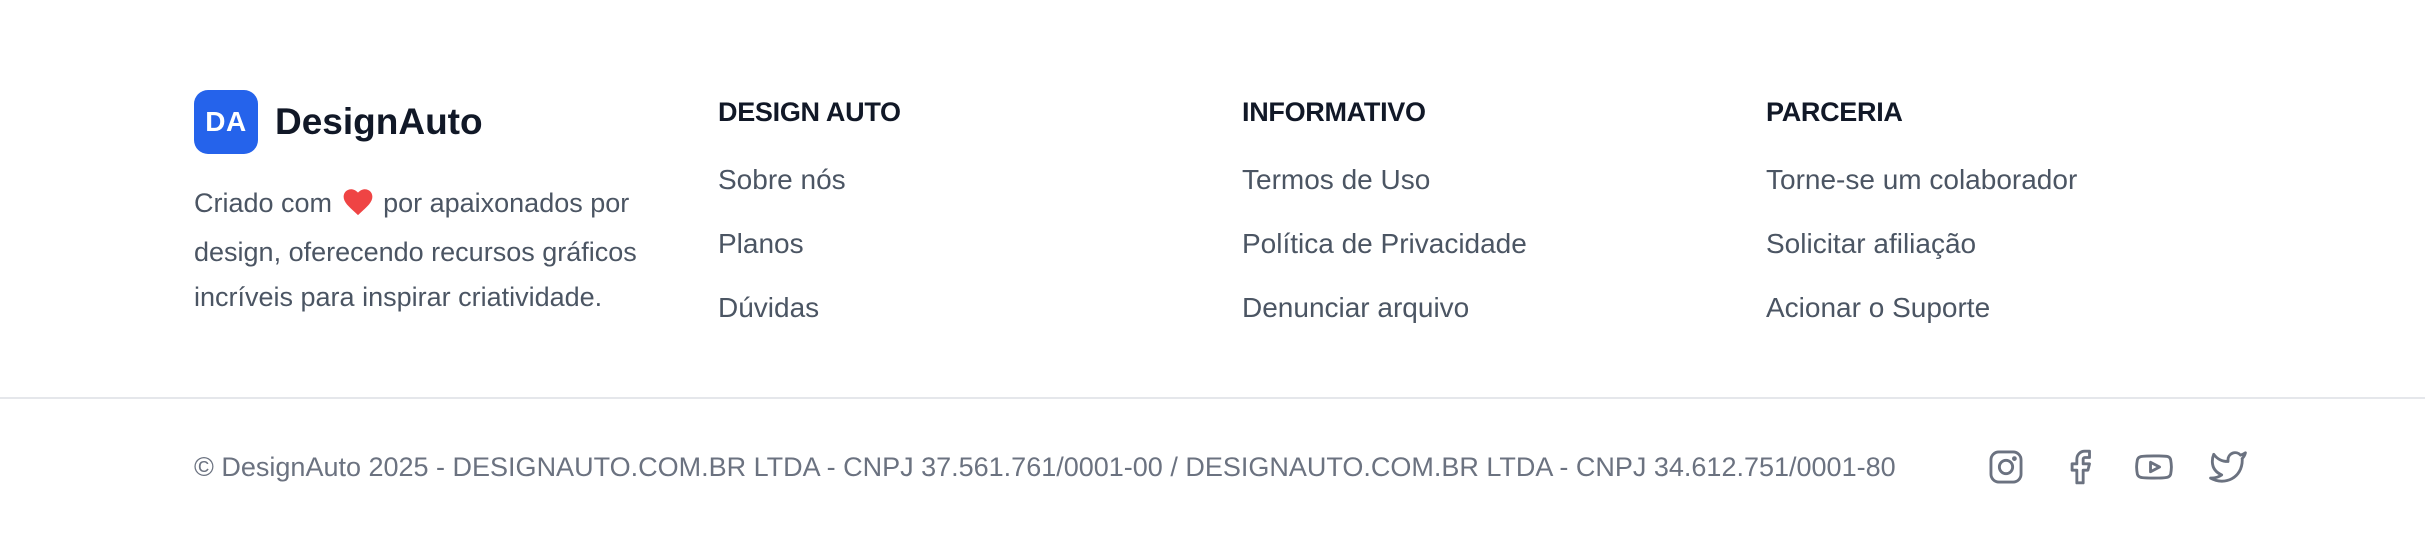 This screenshot has width=2425, height=533. Describe the element at coordinates (2080, 467) in the screenshot. I see `facebook-icon` at that location.